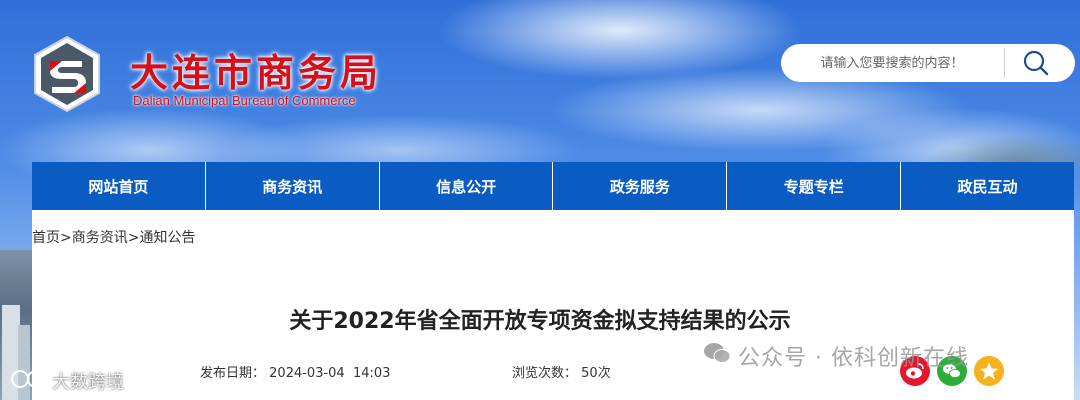 The height and width of the screenshot is (400, 1080). What do you see at coordinates (256, 69) in the screenshot?
I see `site-title: 大连市商务局` at bounding box center [256, 69].